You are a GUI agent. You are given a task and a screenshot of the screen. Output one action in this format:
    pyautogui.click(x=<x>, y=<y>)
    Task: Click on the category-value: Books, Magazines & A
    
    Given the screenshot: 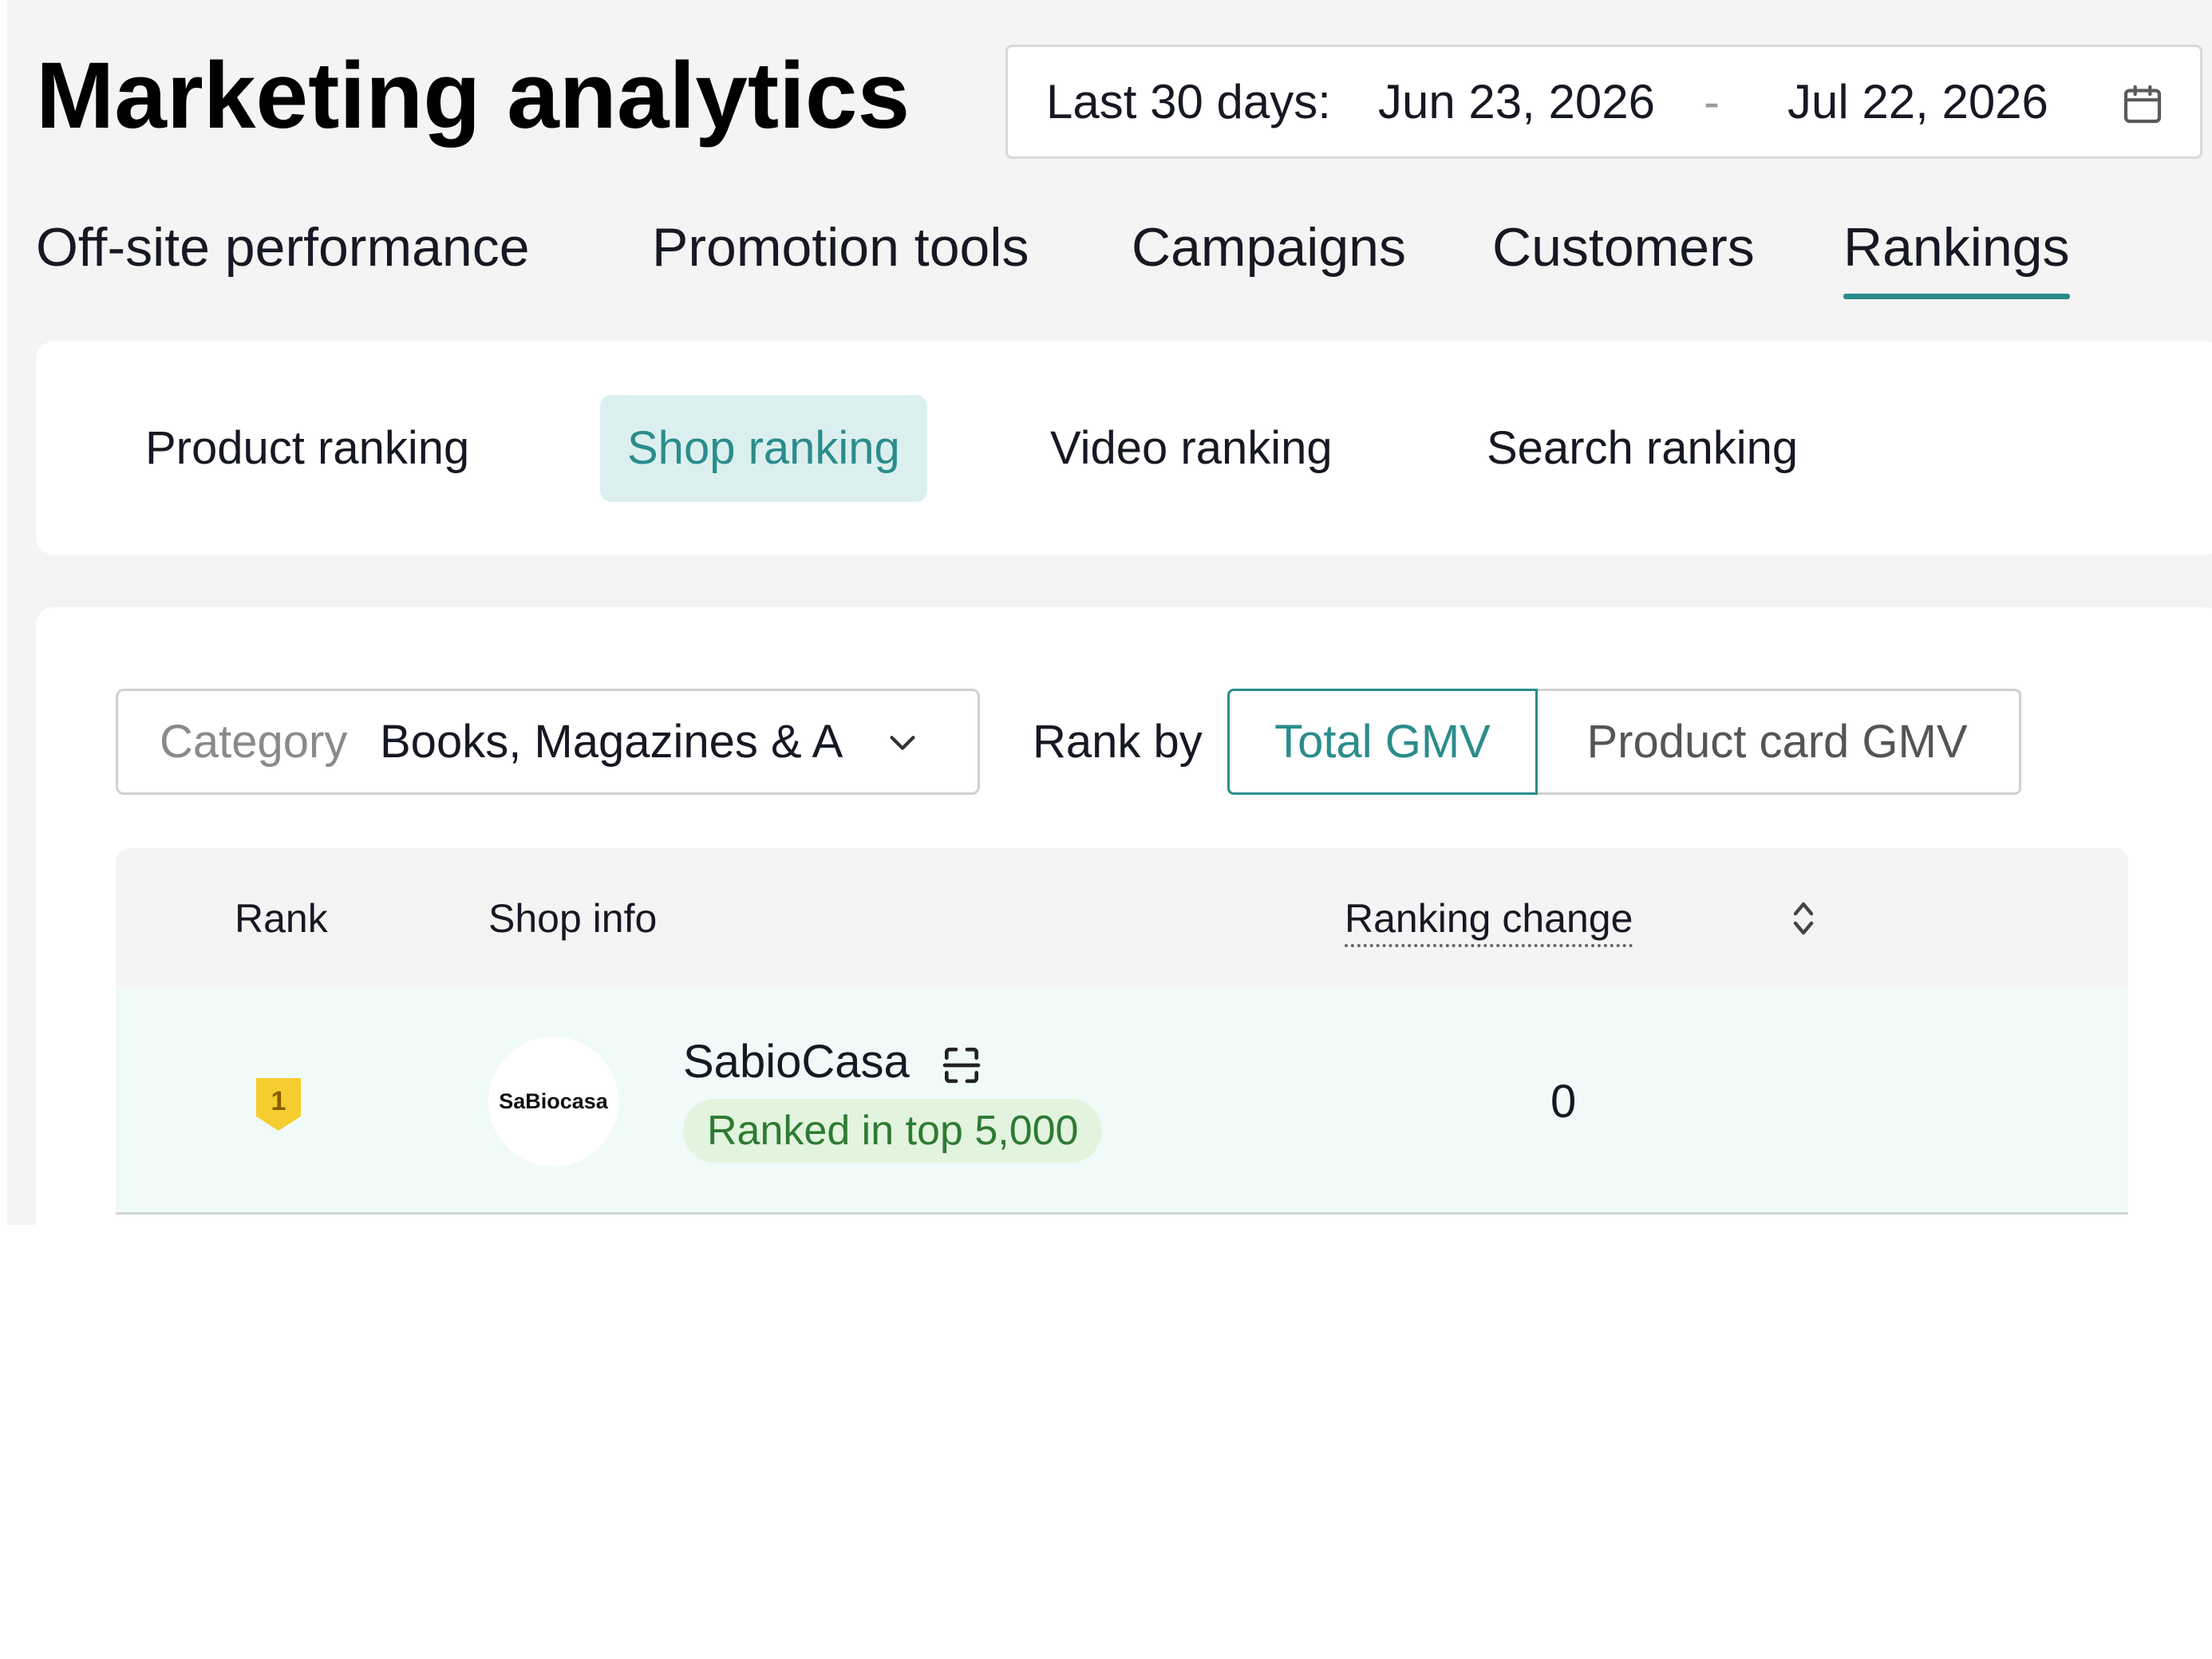 What is the action you would take?
    pyautogui.click(x=611, y=742)
    